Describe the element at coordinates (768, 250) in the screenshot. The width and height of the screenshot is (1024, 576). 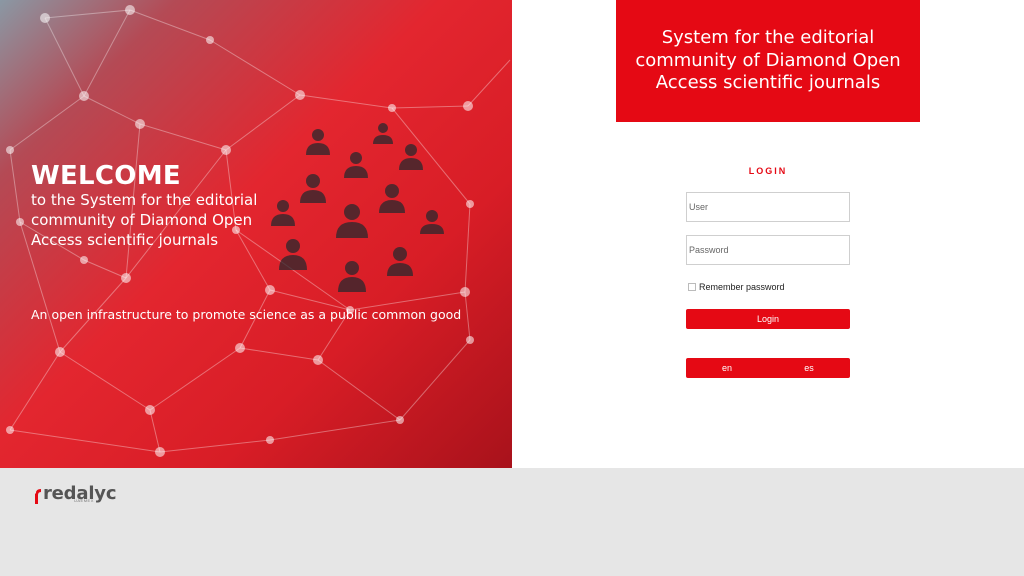
I see `password-input` at that location.